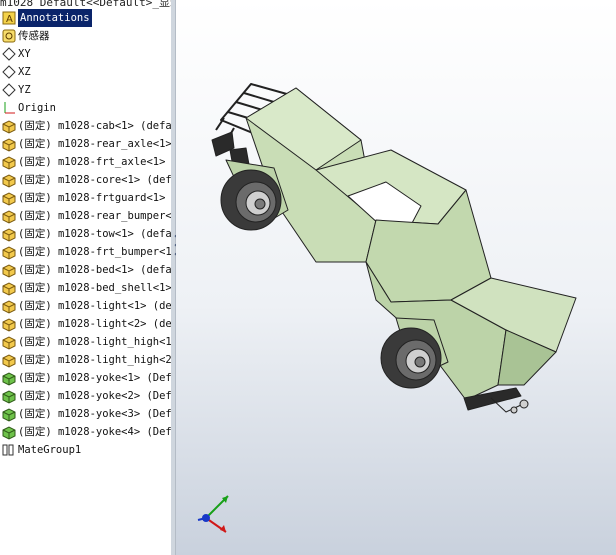 The image size is (616, 555). What do you see at coordinates (85, 36) in the screenshot?
I see `tree-item: 传感器` at bounding box center [85, 36].